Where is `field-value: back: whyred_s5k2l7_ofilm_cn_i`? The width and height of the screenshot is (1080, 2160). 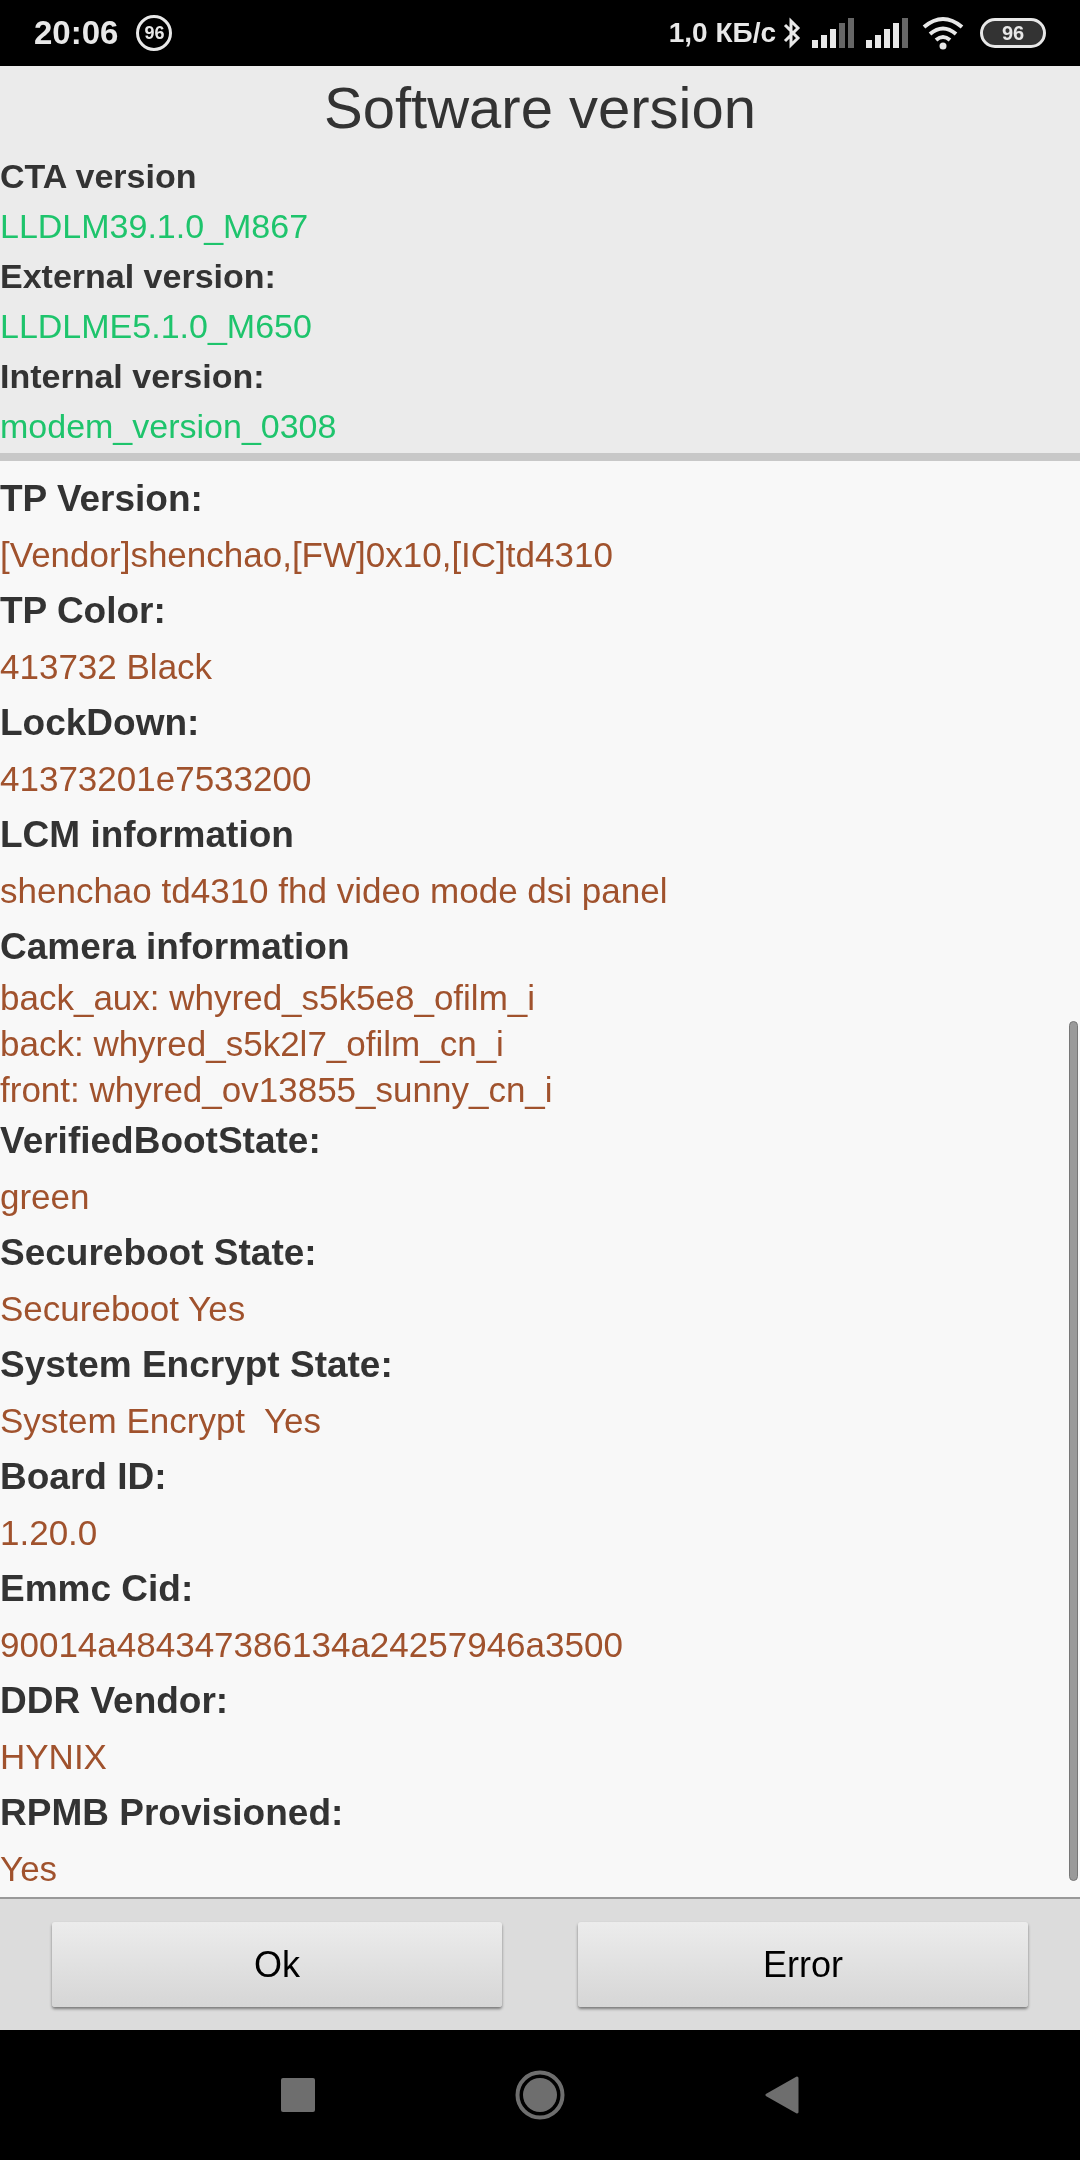 field-value: back: whyred_s5k2l7_ofilm_cn_i is located at coordinates (252, 1044).